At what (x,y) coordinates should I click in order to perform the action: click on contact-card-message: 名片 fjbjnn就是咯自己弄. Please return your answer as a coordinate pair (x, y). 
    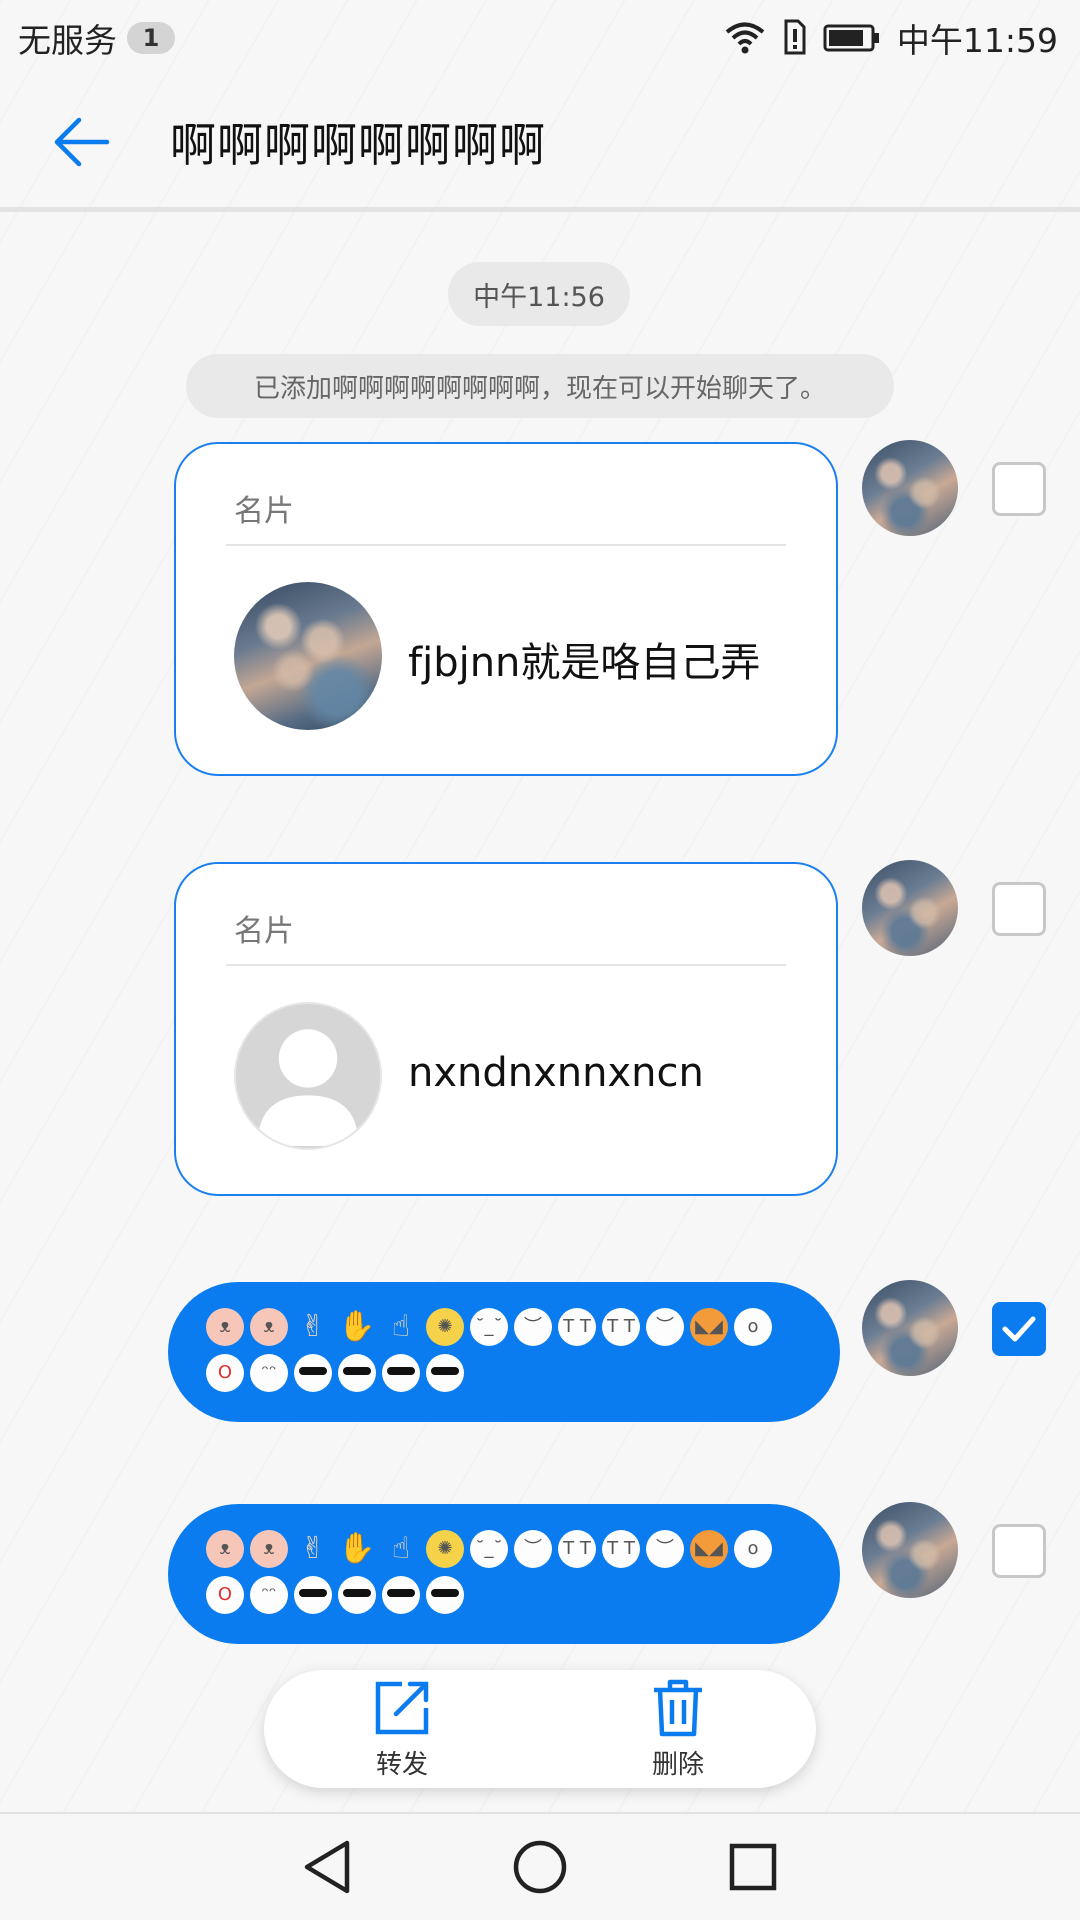
    Looking at the image, I should click on (506, 609).